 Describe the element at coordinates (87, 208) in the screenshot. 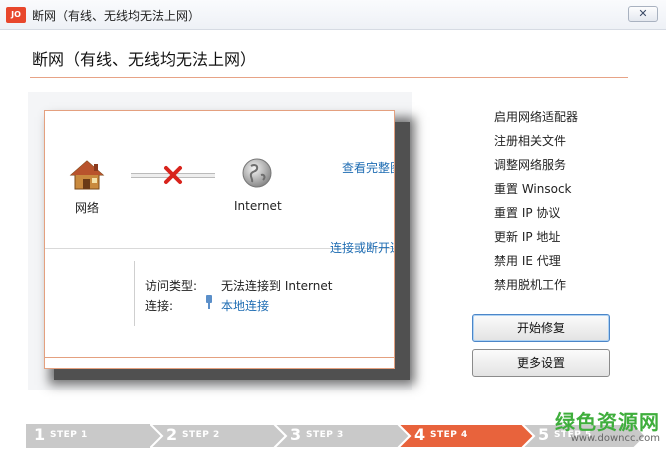

I see `node-label-local: 网络` at that location.